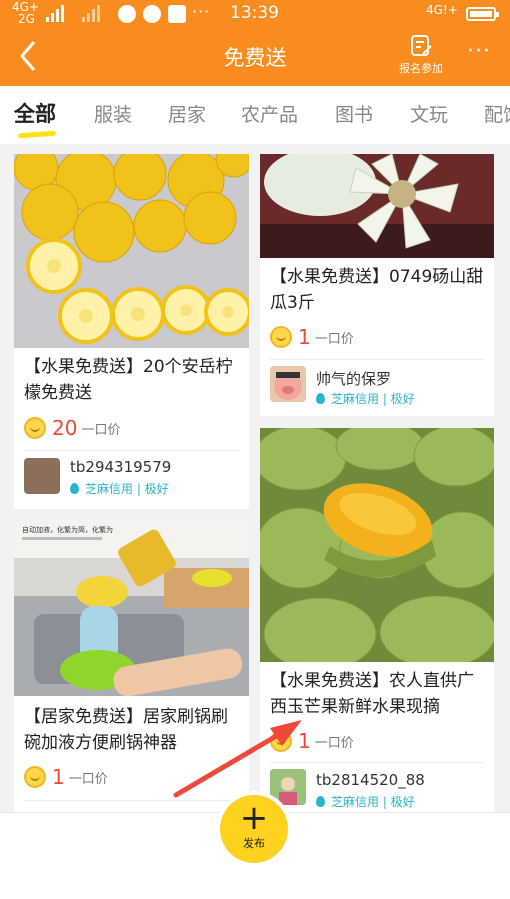 Image resolution: width=510 pixels, height=899 pixels. What do you see at coordinates (26, 19) in the screenshot?
I see `network-type-2: 2G` at bounding box center [26, 19].